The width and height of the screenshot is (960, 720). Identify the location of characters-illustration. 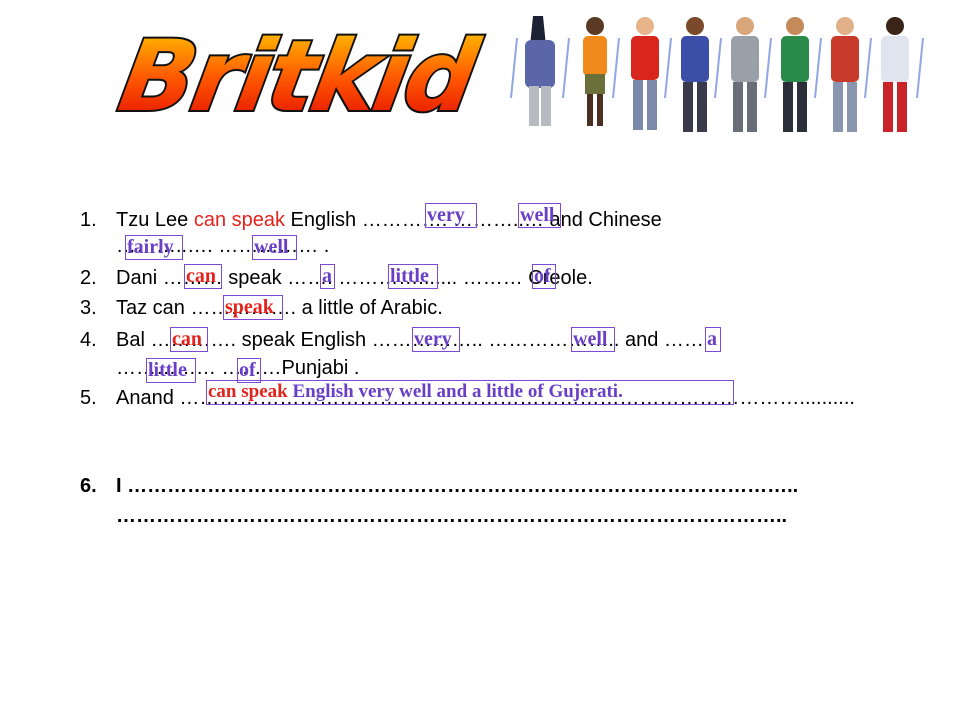
(725, 74).